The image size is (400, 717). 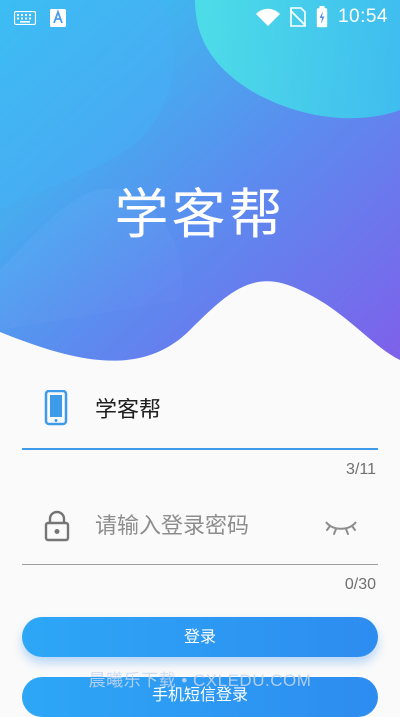 I want to click on wifi-icon, so click(x=267, y=17).